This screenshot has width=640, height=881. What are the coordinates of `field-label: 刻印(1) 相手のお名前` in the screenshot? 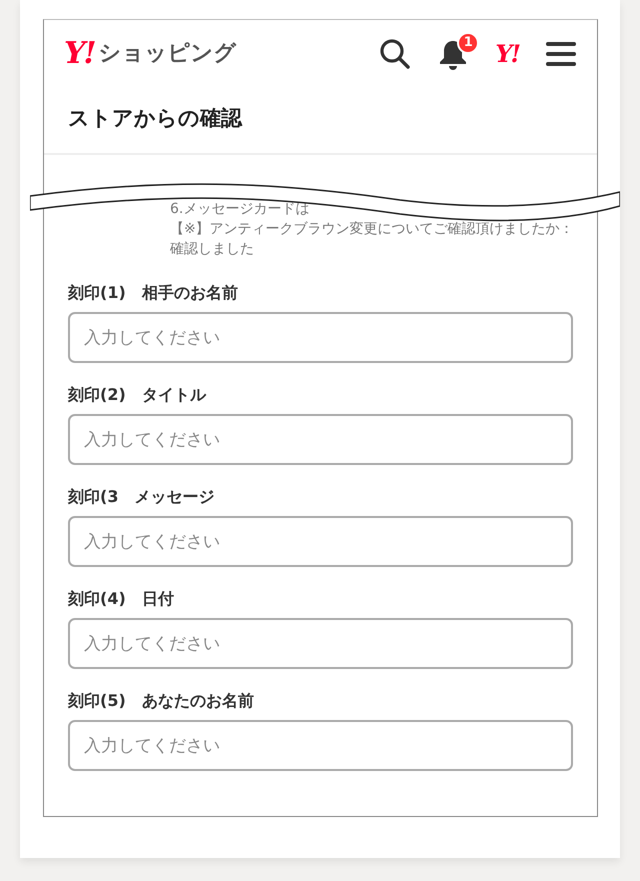 It's located at (153, 293).